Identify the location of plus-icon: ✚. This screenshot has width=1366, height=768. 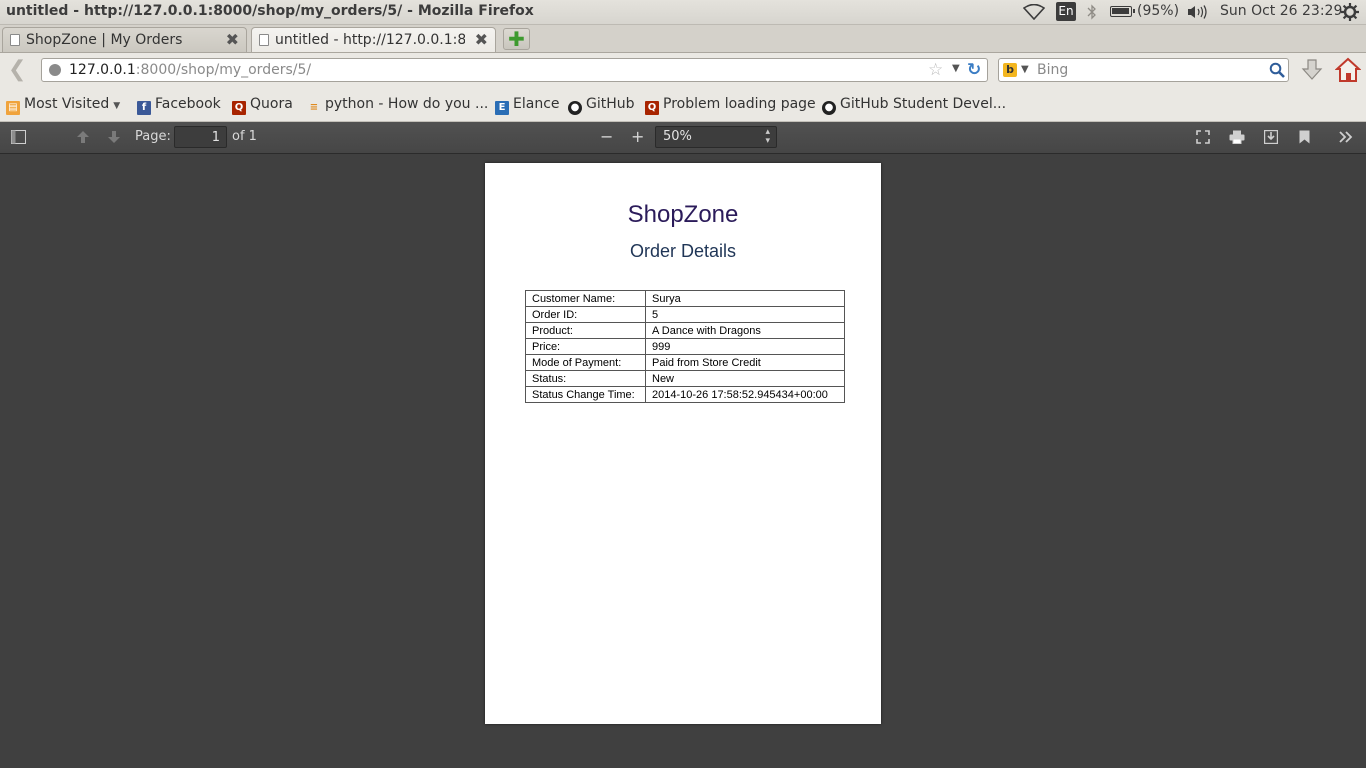
(516, 39).